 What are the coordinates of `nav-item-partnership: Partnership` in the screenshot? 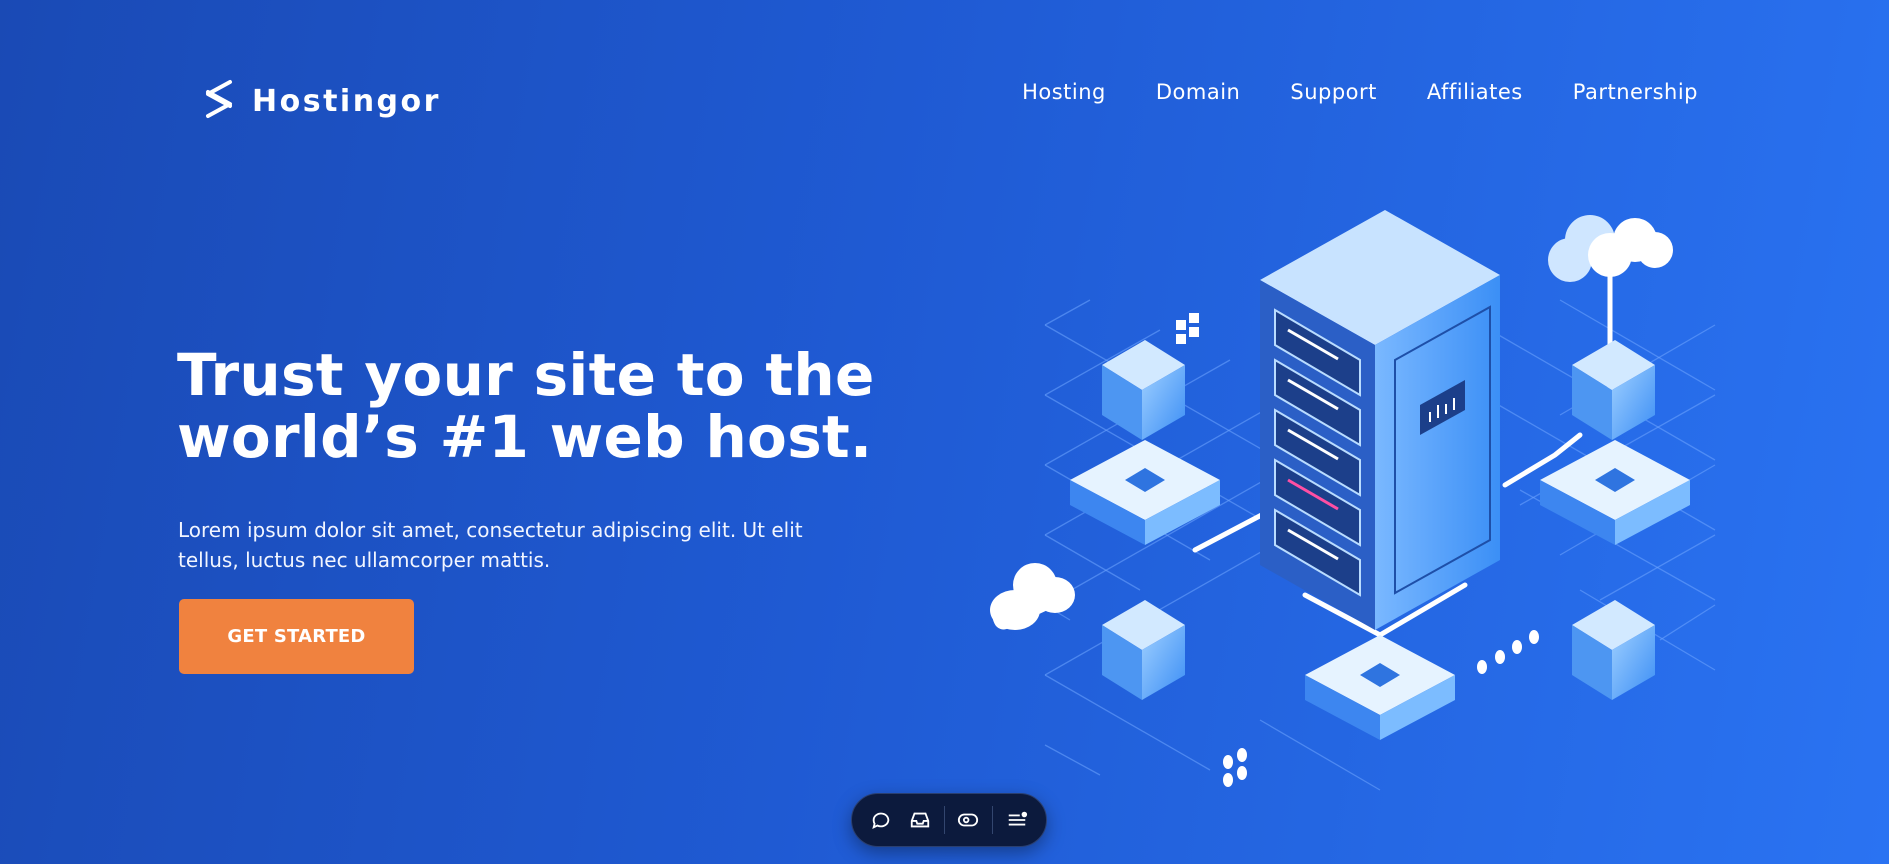 It's located at (1635, 92).